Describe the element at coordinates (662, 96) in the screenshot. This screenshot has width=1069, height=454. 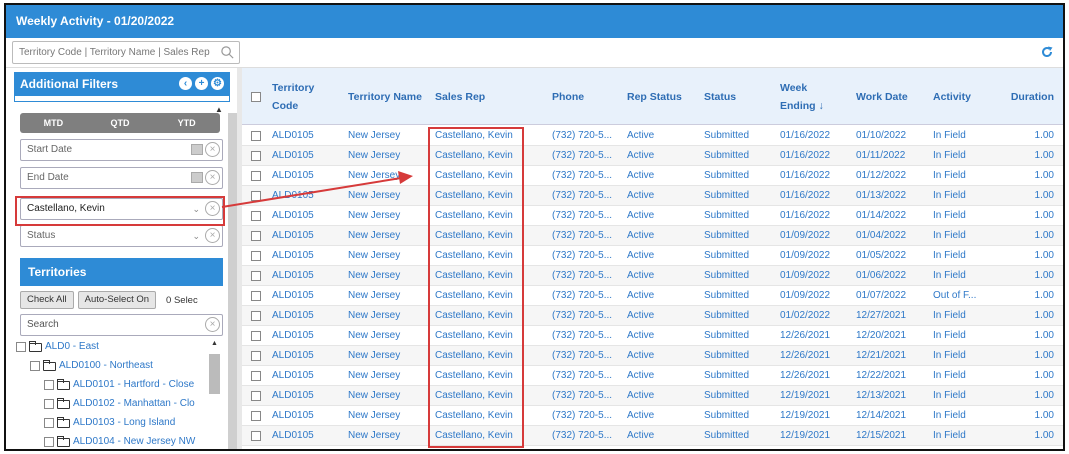
I see `column-rep-status: Rep Status` at that location.